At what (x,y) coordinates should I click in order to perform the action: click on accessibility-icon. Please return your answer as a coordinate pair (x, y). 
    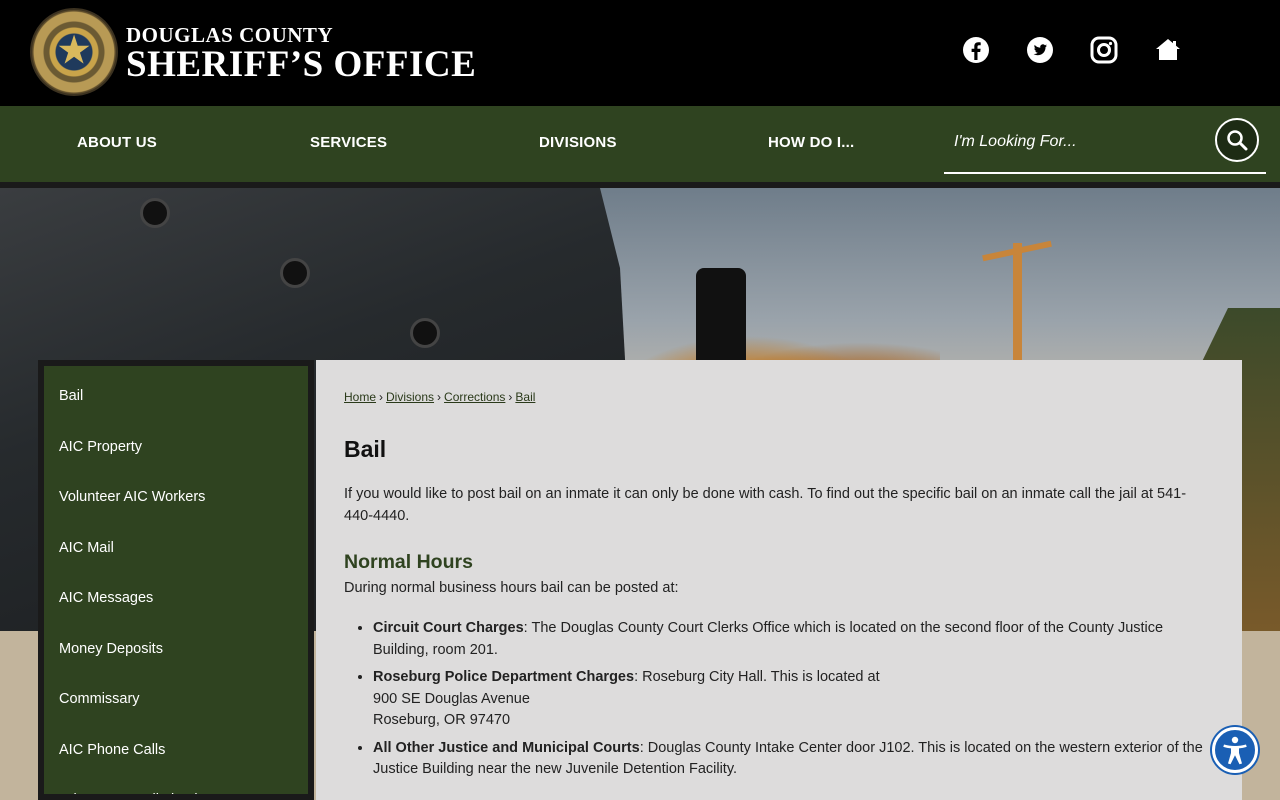
    Looking at the image, I should click on (1235, 750).